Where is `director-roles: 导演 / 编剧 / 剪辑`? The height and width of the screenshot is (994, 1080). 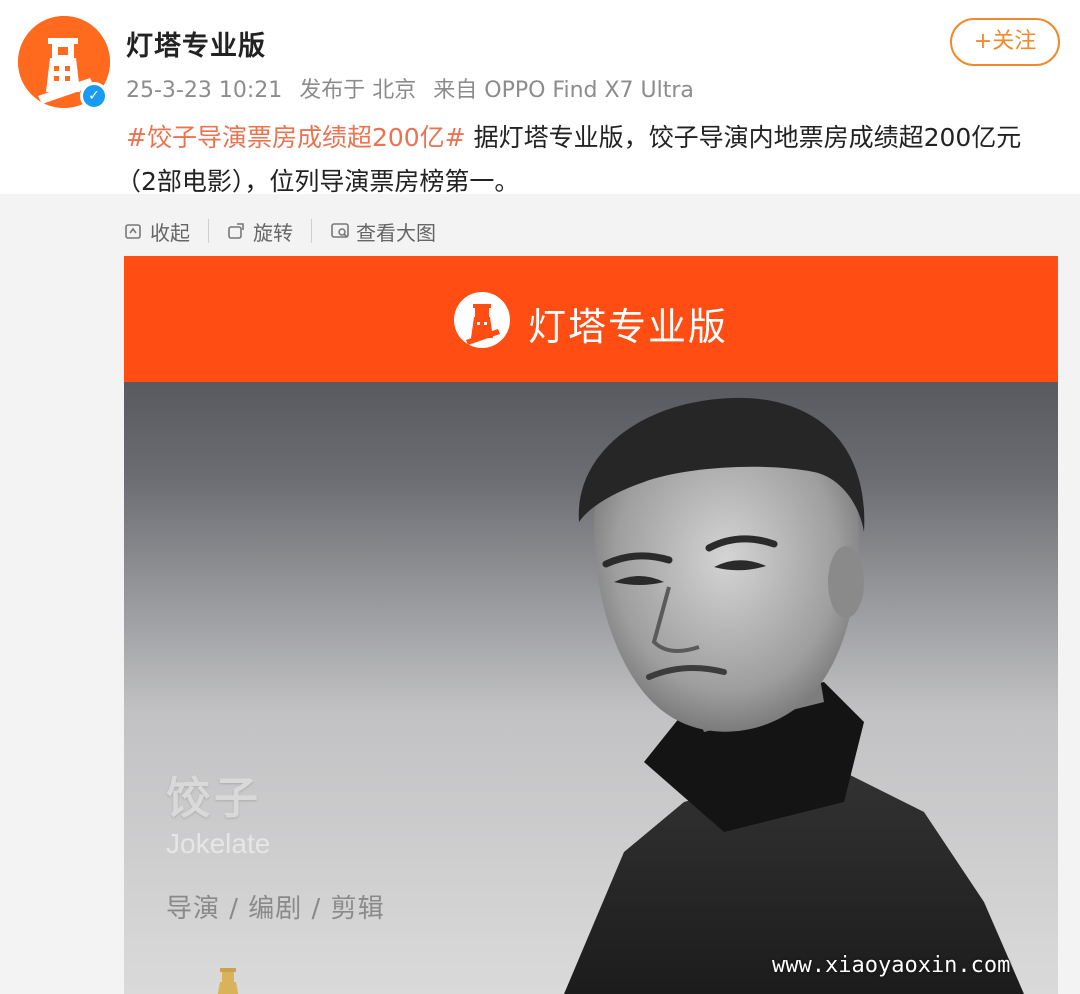 director-roles: 导演 / 编剧 / 剪辑 is located at coordinates (275, 909).